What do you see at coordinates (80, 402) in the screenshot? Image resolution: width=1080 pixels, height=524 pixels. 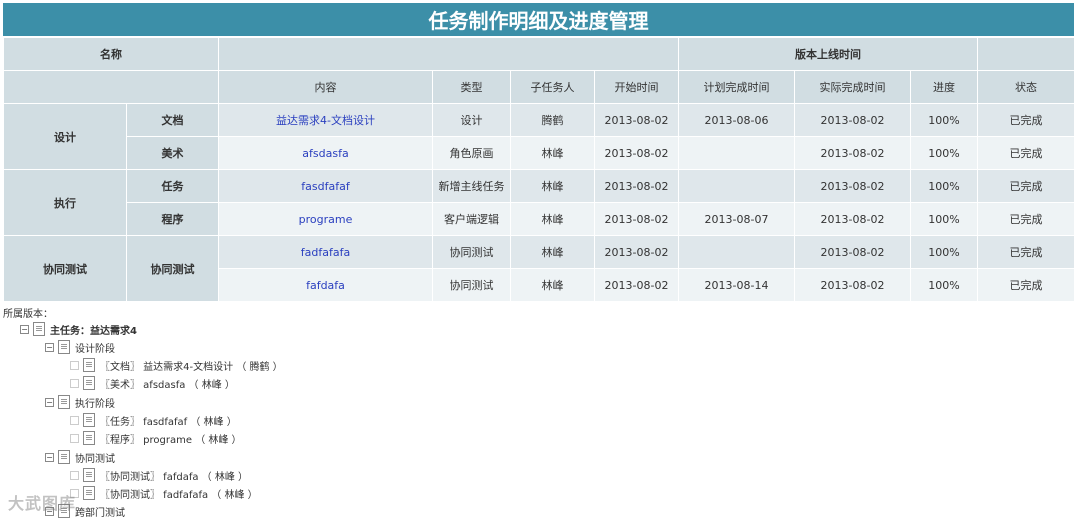 I see `tree-node-phase: − 执行阶段` at bounding box center [80, 402].